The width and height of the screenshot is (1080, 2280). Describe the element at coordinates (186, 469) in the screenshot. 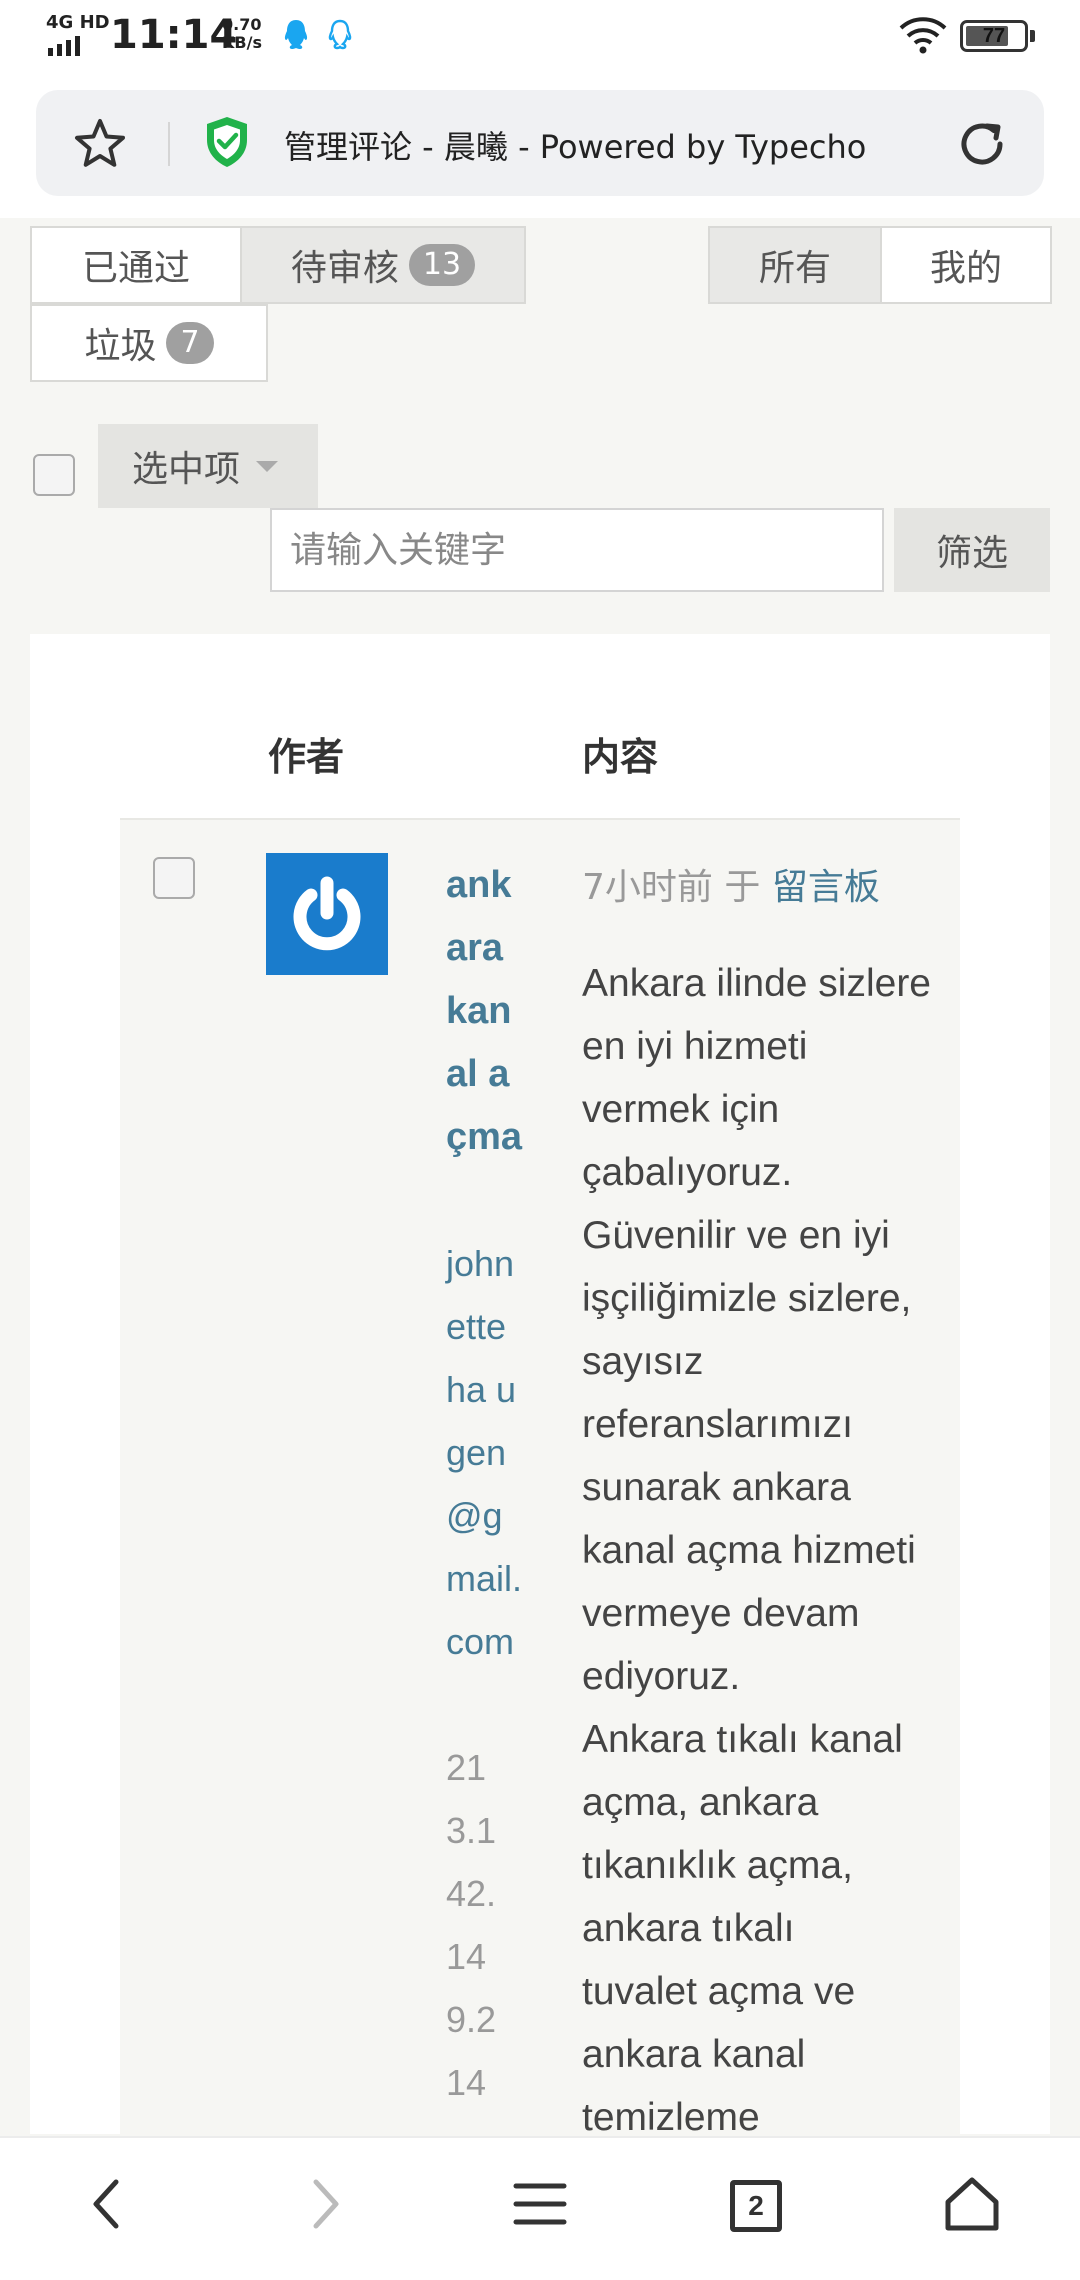

I see `bulk-action-label: 选中项` at that location.